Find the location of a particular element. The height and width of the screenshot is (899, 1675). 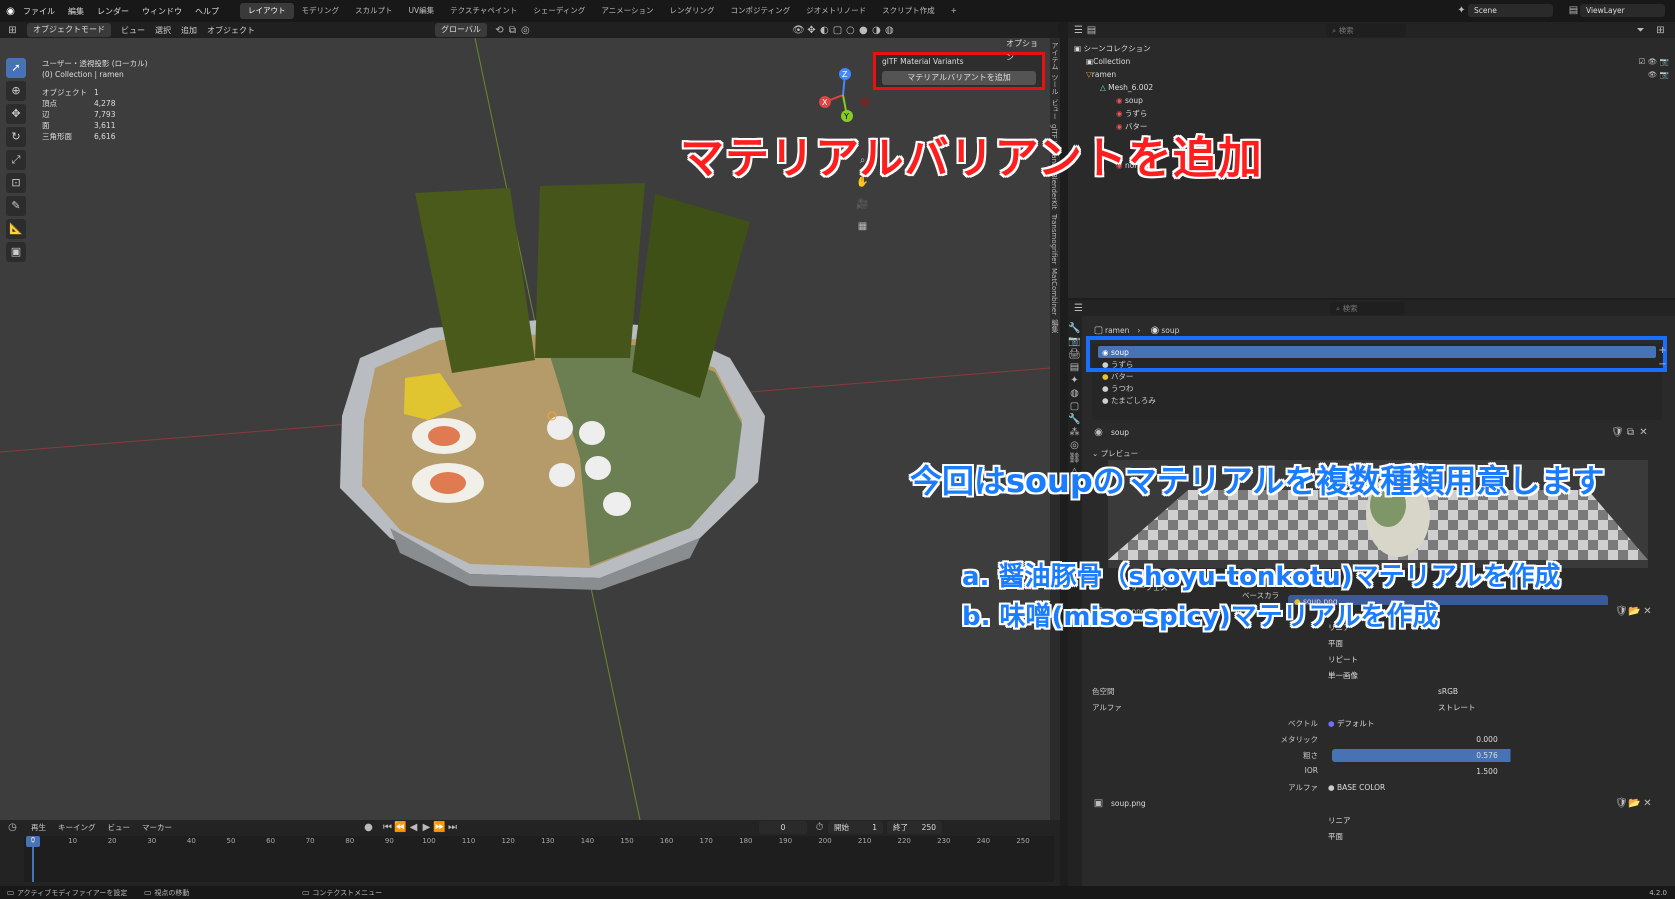

outliner-scene-collection: ▣ シーンコレクション is located at coordinates (1371, 48).